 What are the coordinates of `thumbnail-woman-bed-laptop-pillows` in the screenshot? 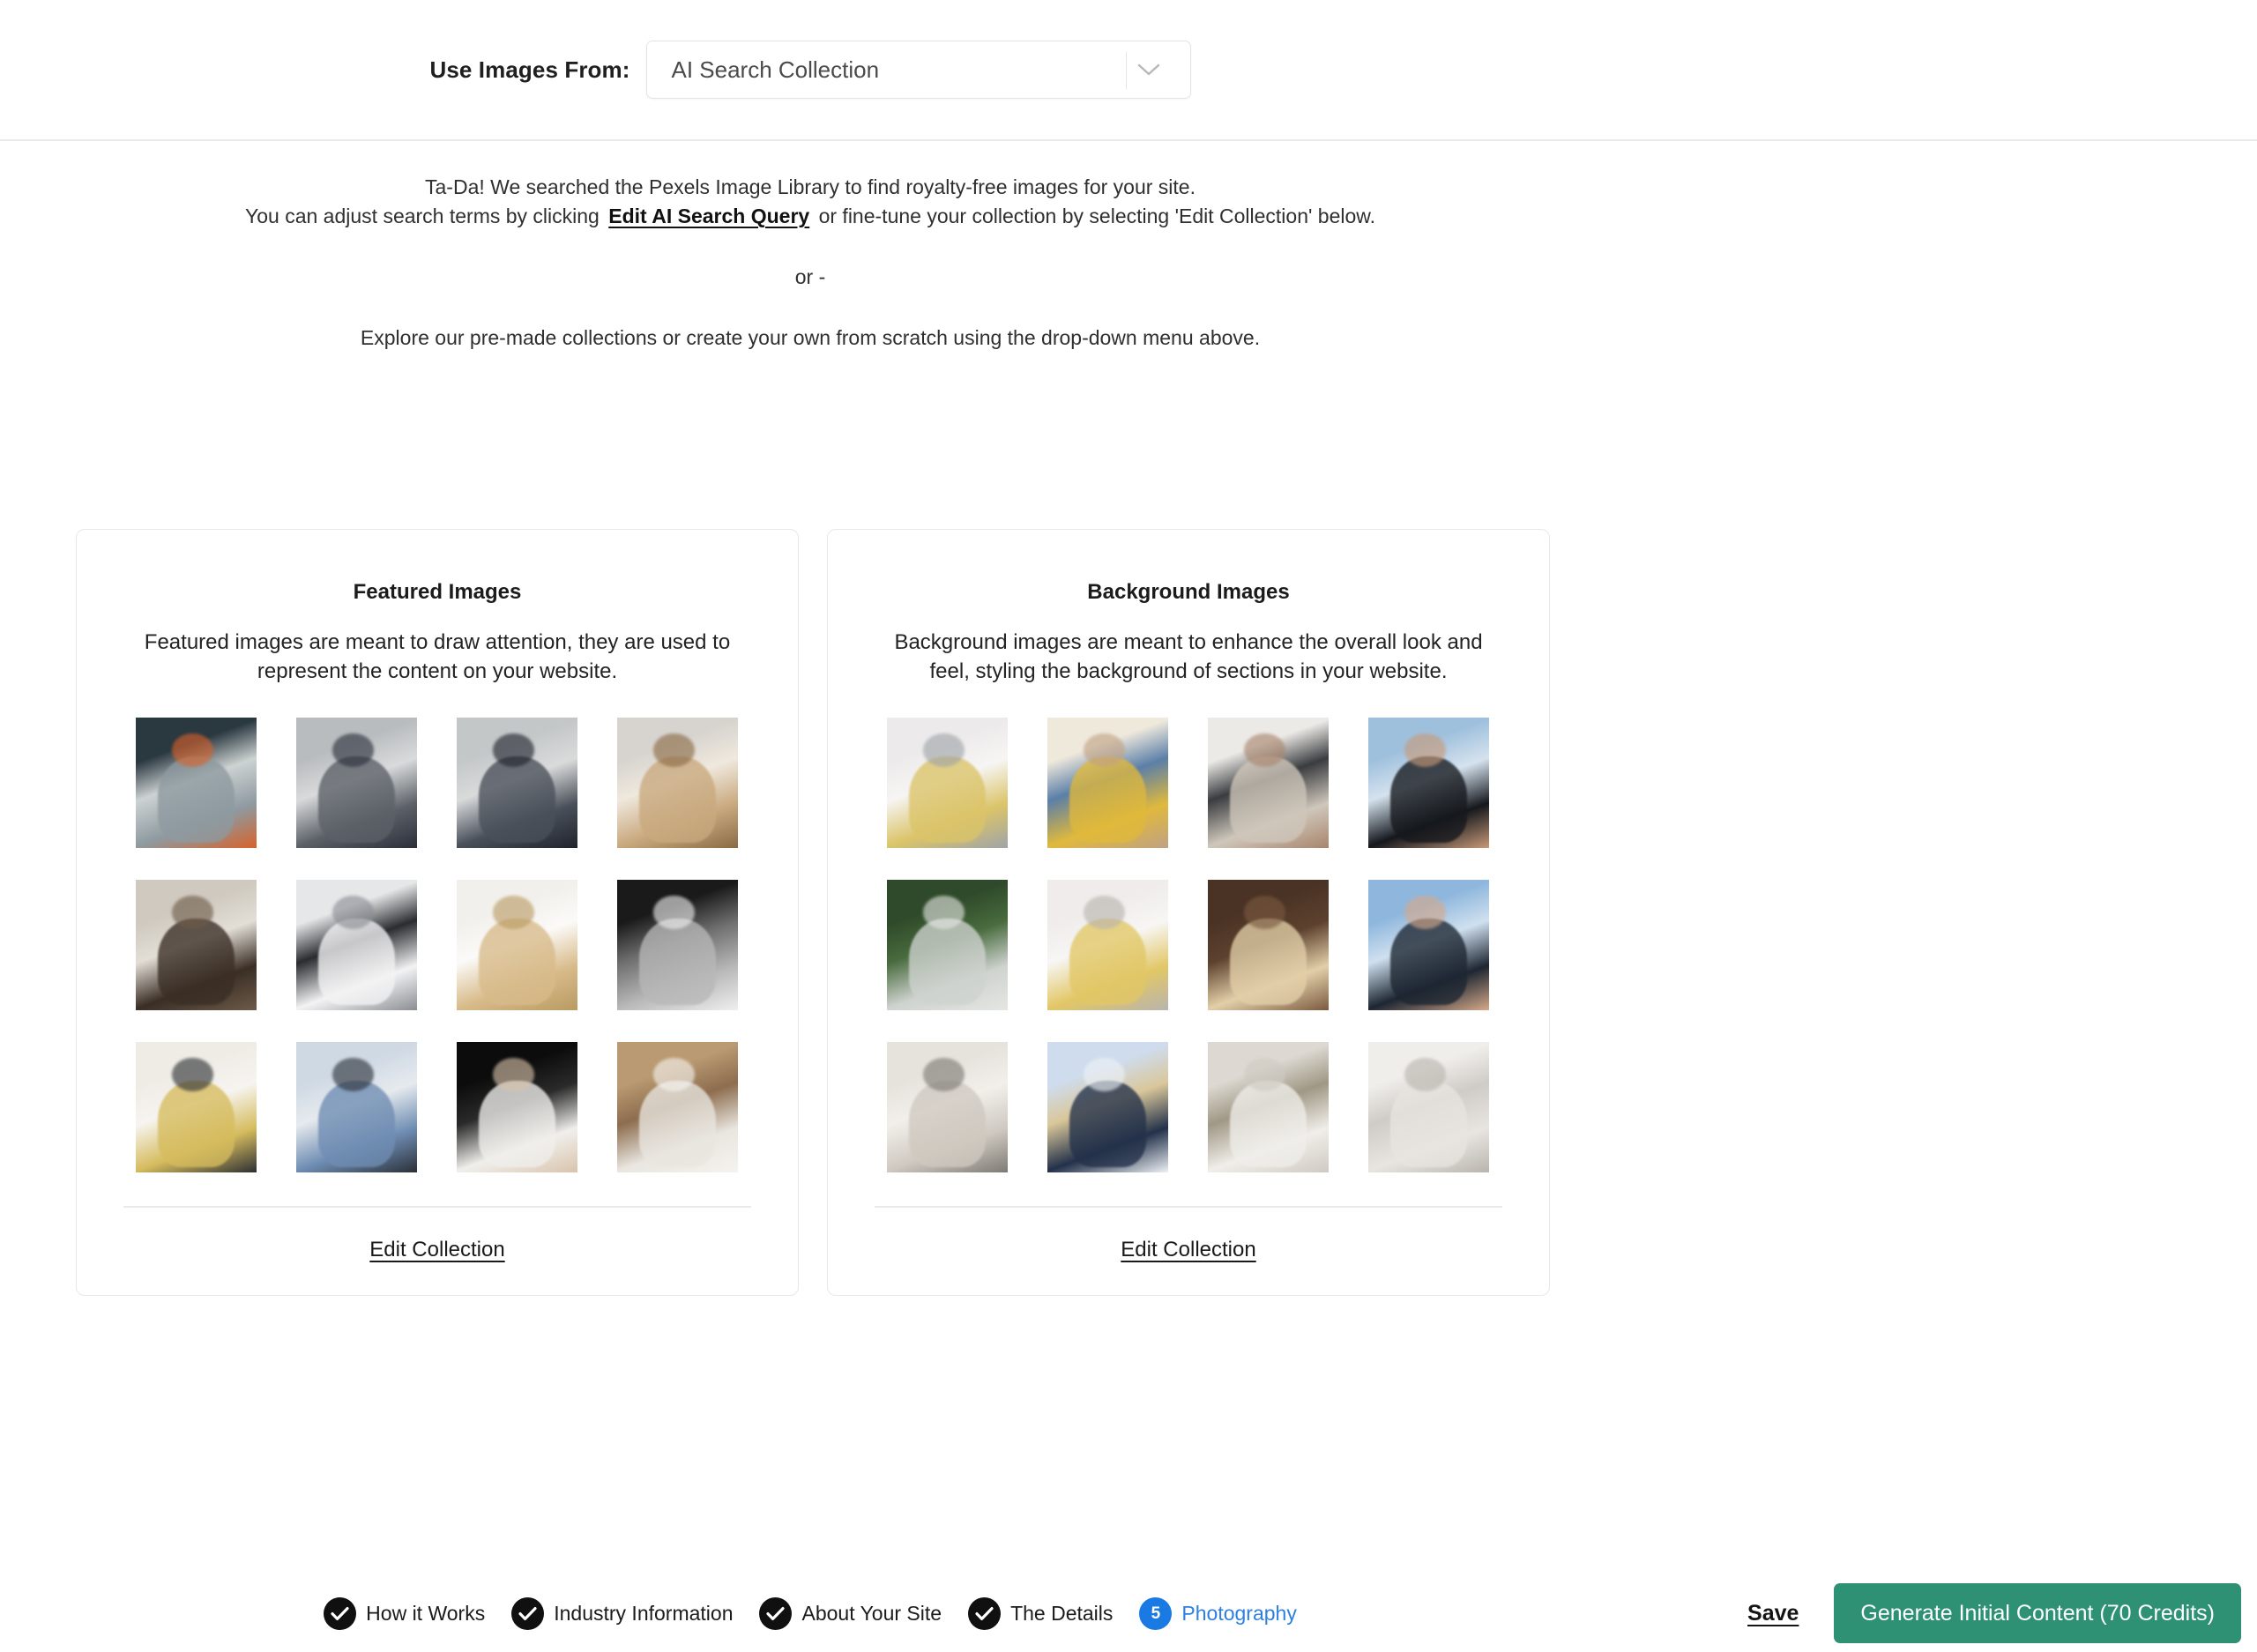 It's located at (1108, 945).